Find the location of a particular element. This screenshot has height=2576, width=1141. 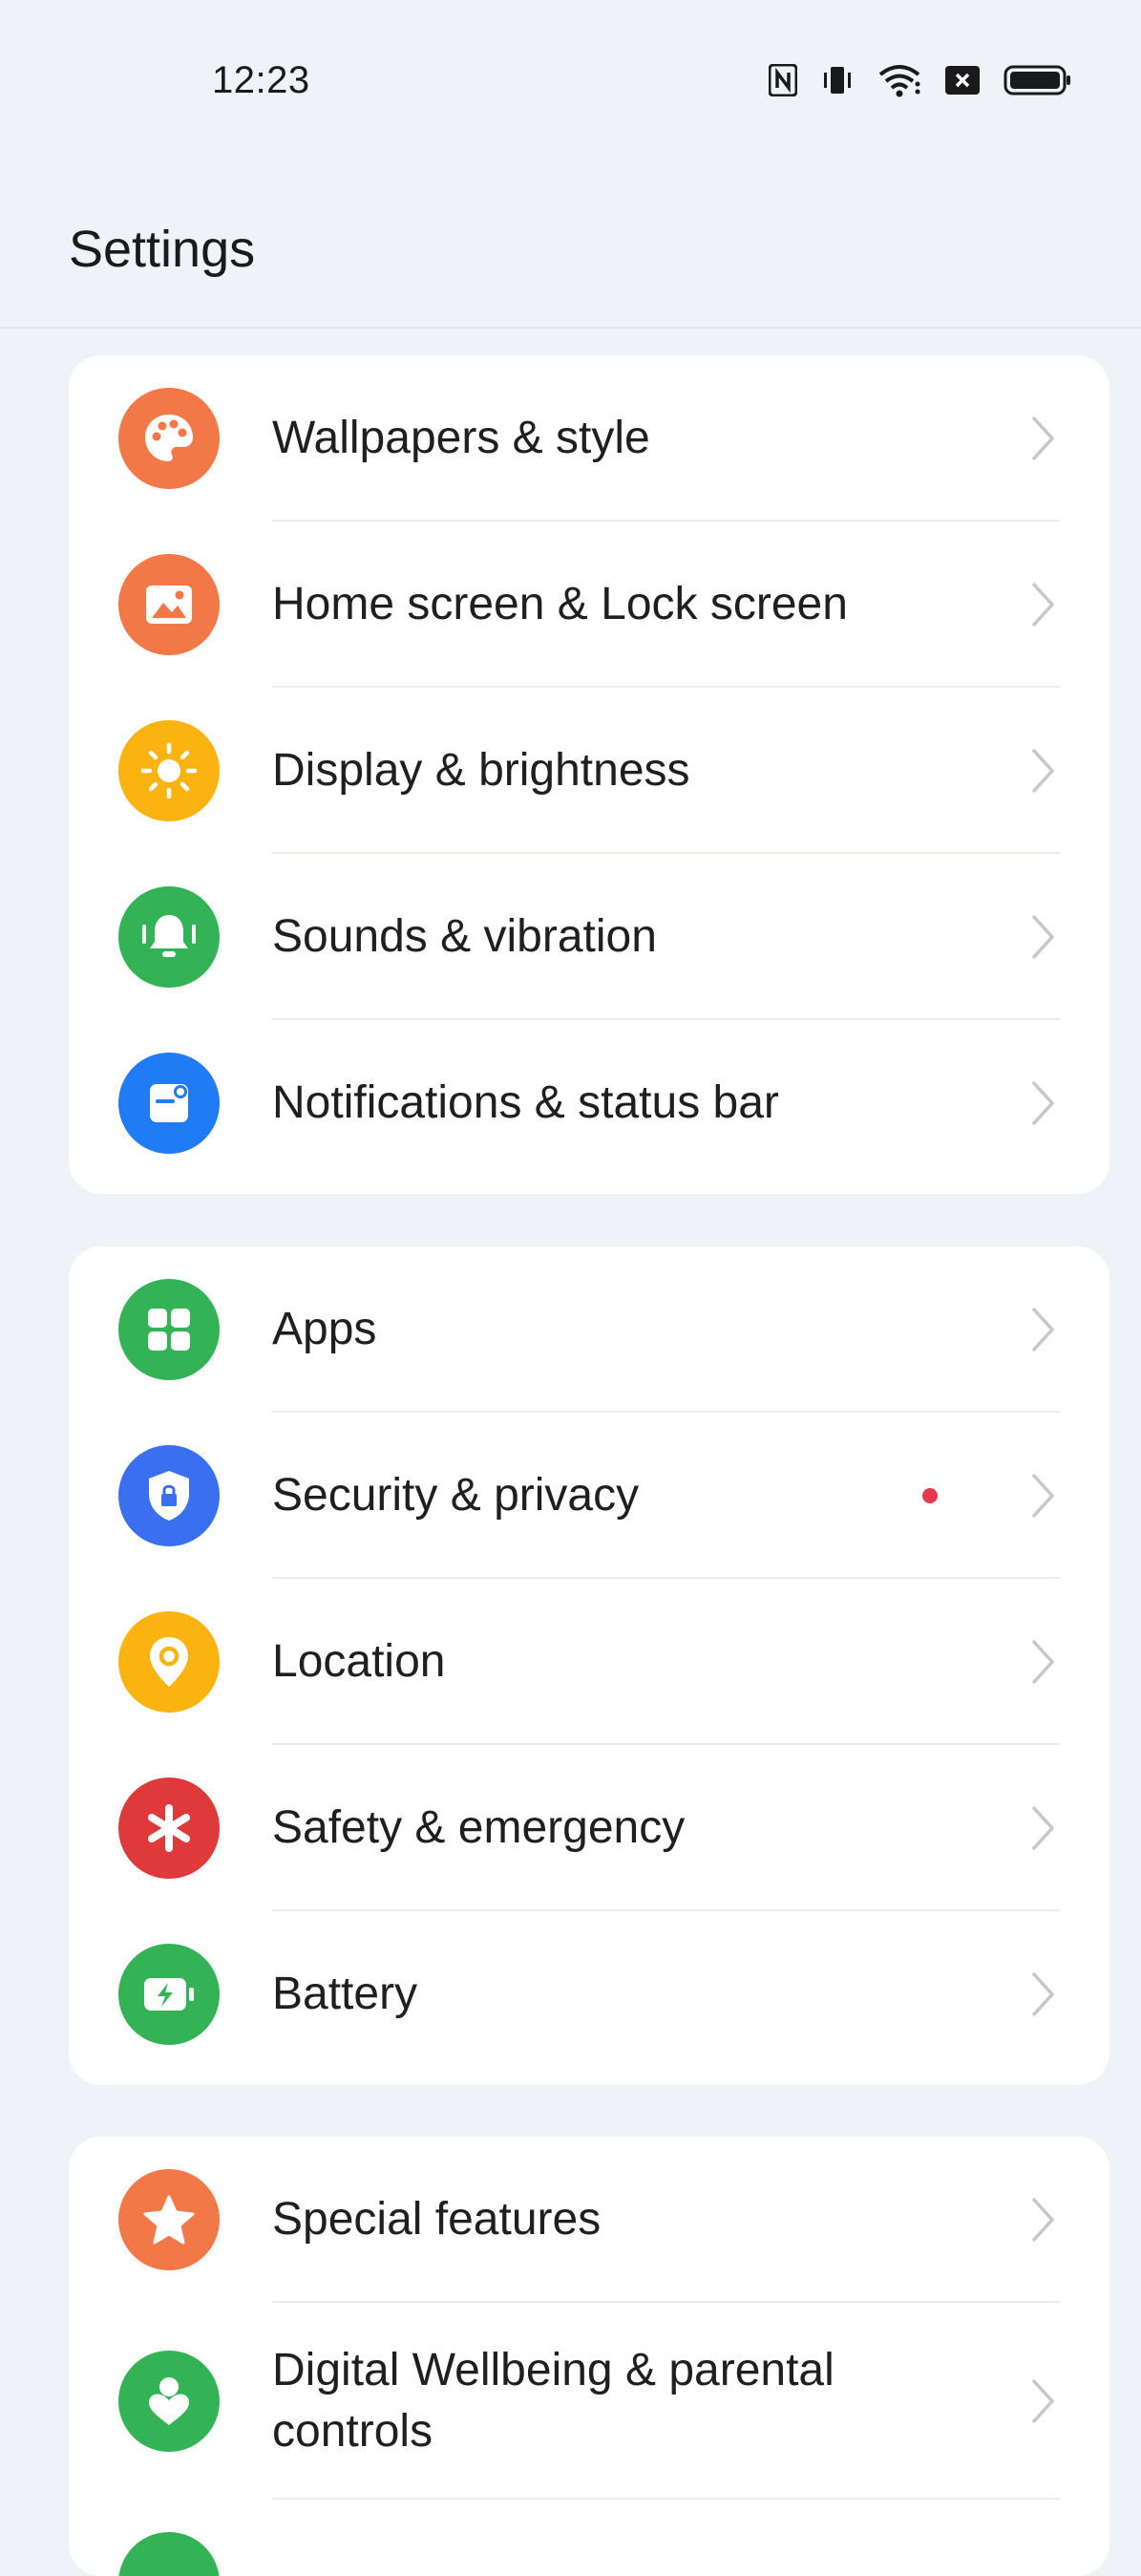

partial-icon is located at coordinates (169, 2554).